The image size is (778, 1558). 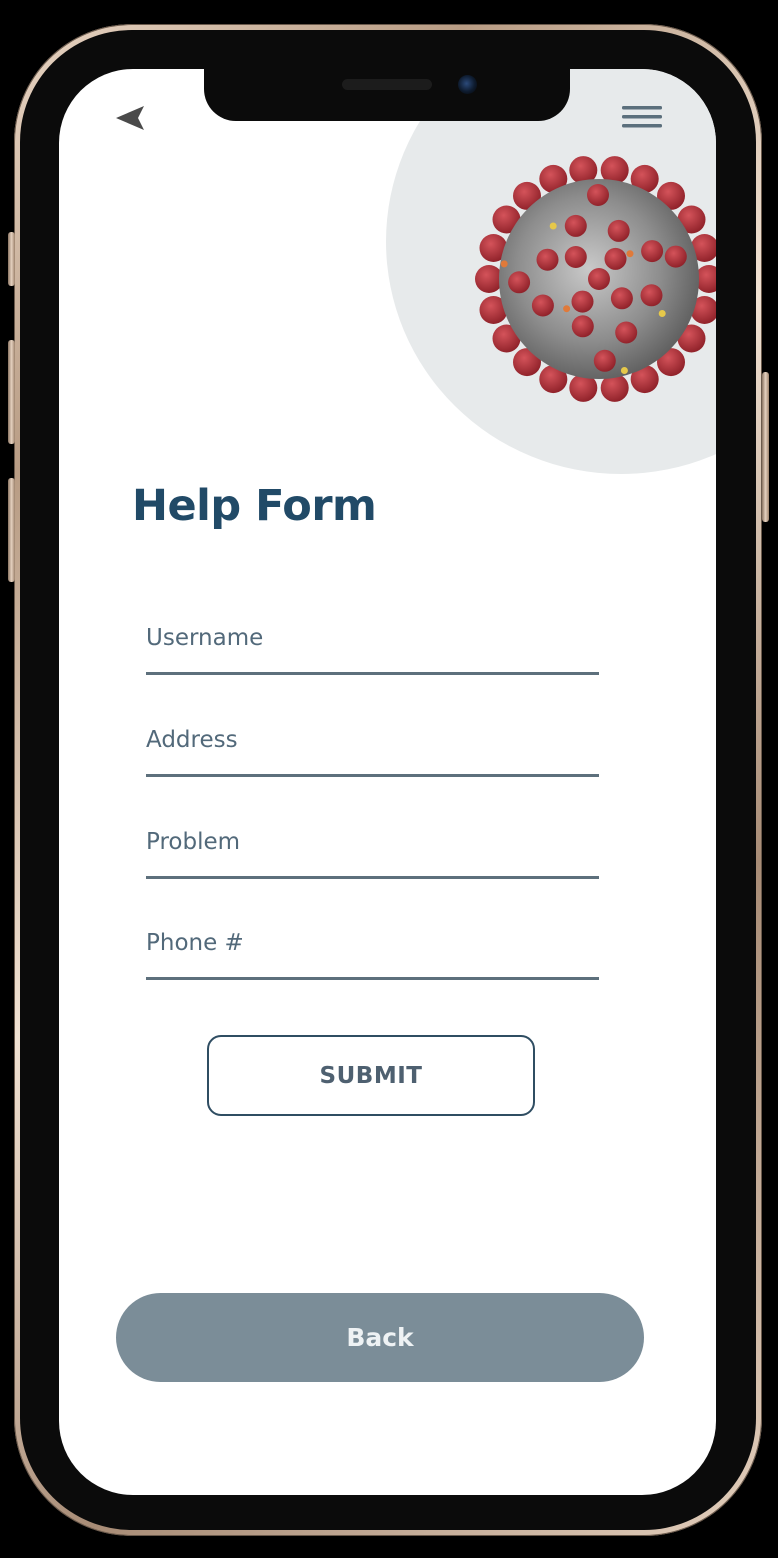 What do you see at coordinates (372, 646) in the screenshot?
I see `username-input` at bounding box center [372, 646].